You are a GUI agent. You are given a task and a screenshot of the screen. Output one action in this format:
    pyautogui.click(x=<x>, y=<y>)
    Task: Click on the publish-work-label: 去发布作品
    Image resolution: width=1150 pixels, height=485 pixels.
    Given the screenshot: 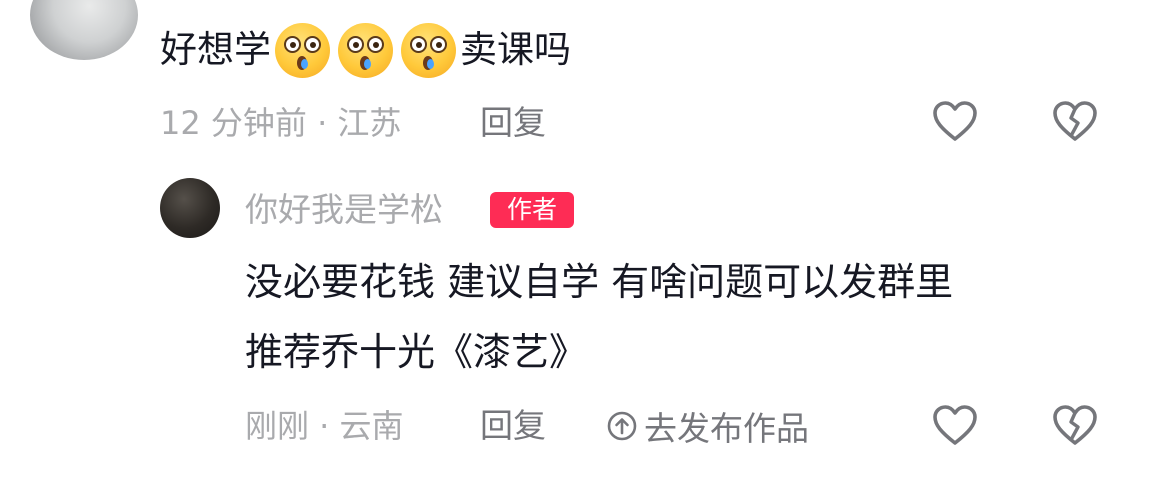 What is the action you would take?
    pyautogui.click(x=726, y=428)
    